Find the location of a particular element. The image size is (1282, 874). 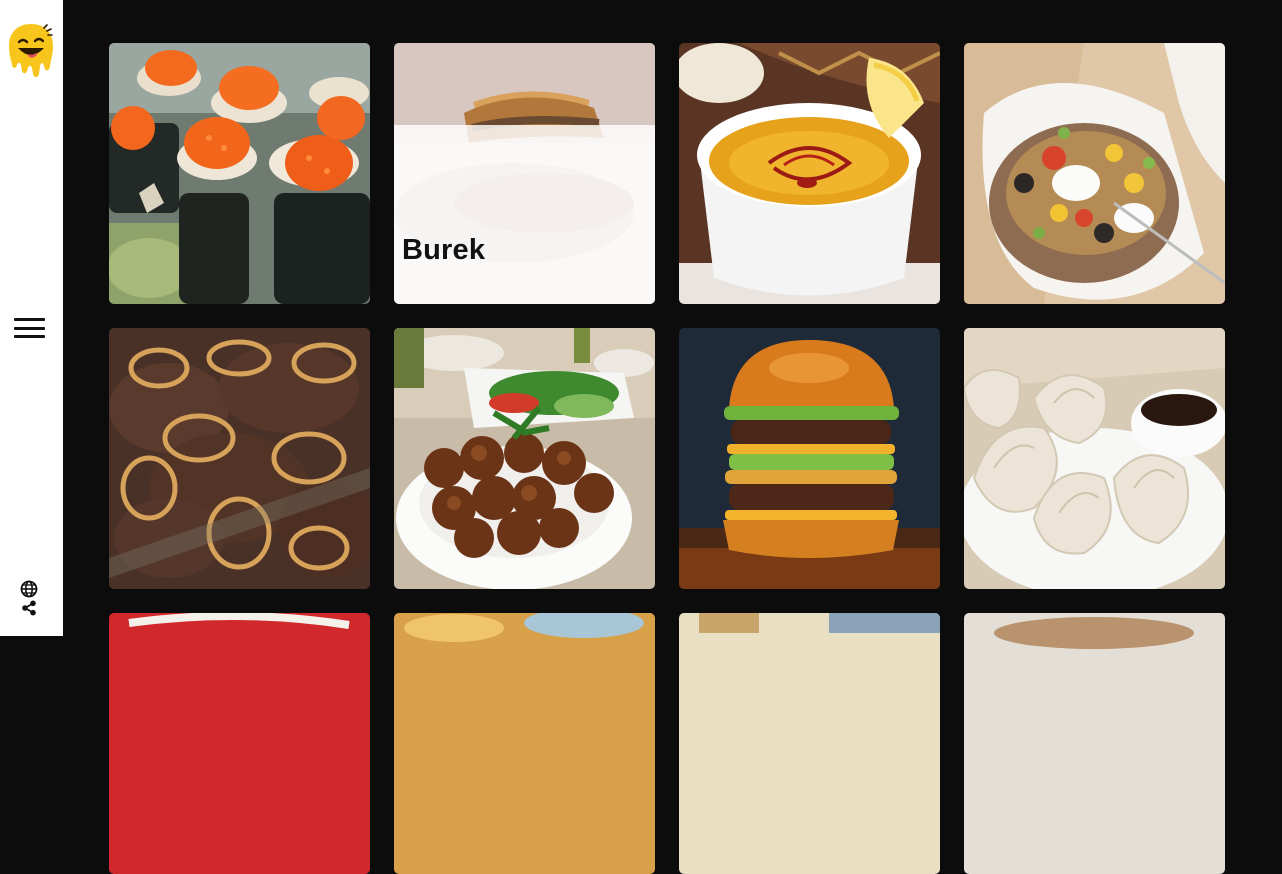

stuffed-baked-potato-image is located at coordinates (1094, 173).